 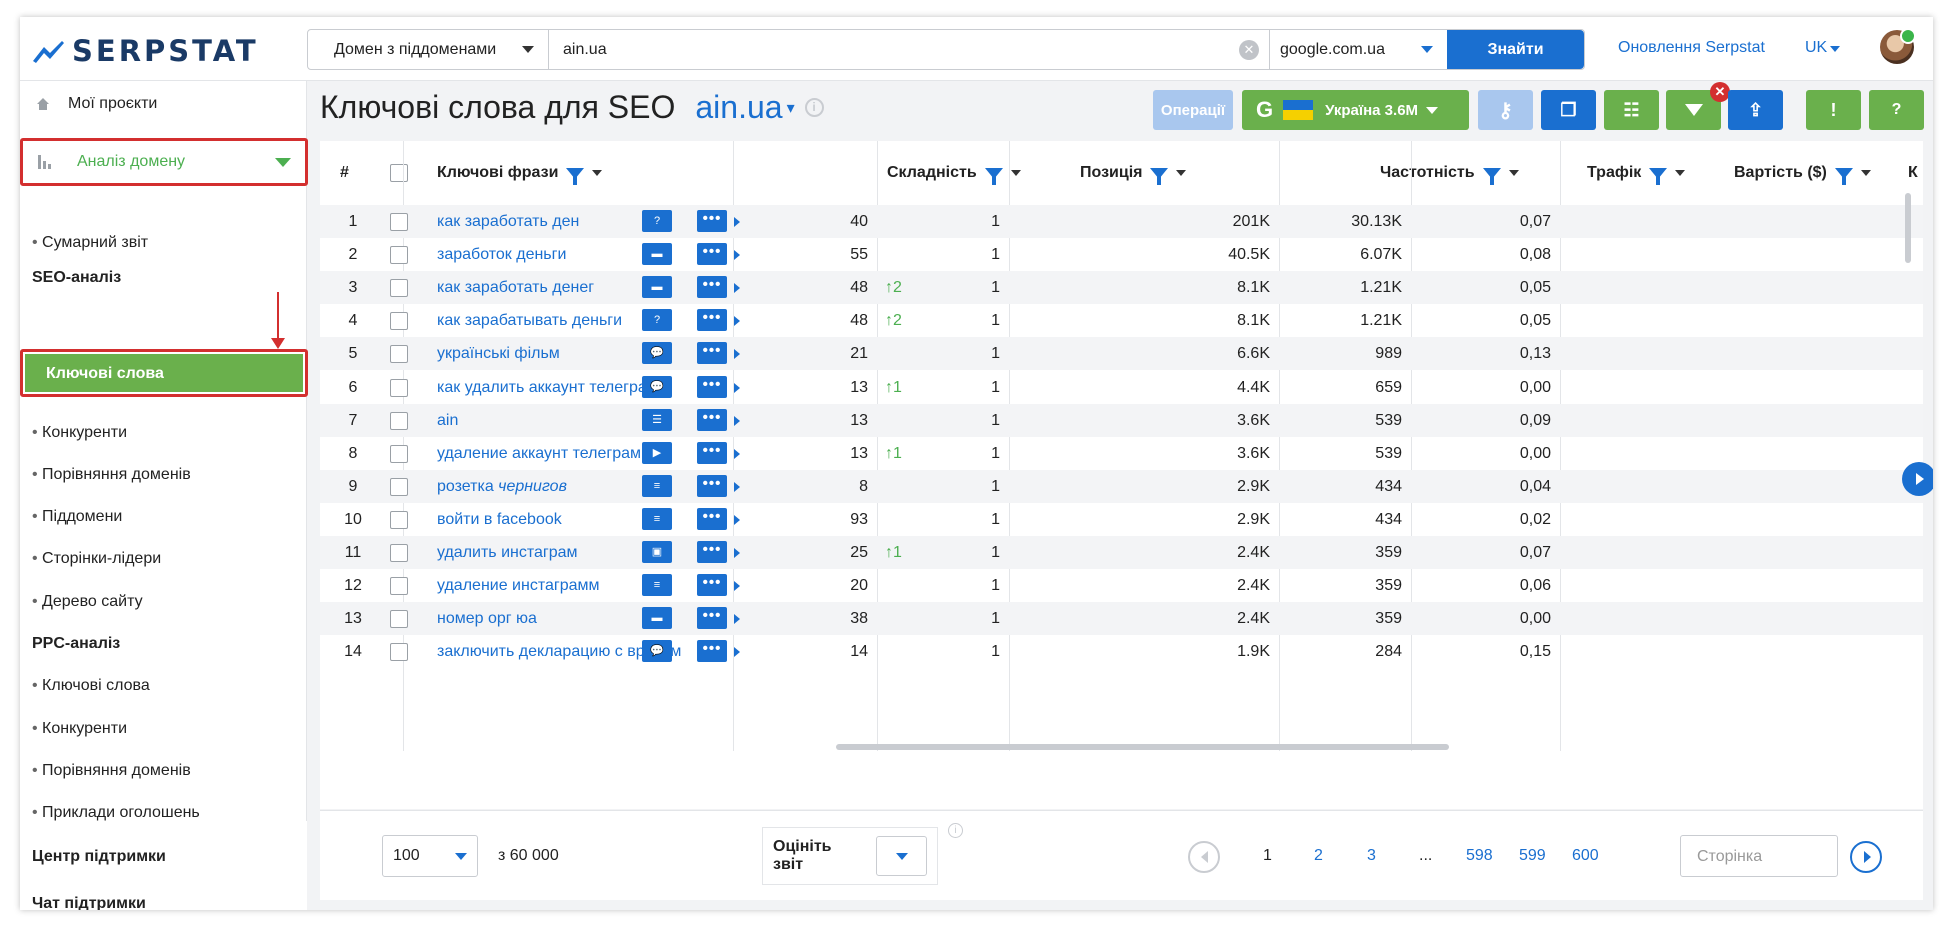 What do you see at coordinates (1898, 46) in the screenshot?
I see `avatar` at bounding box center [1898, 46].